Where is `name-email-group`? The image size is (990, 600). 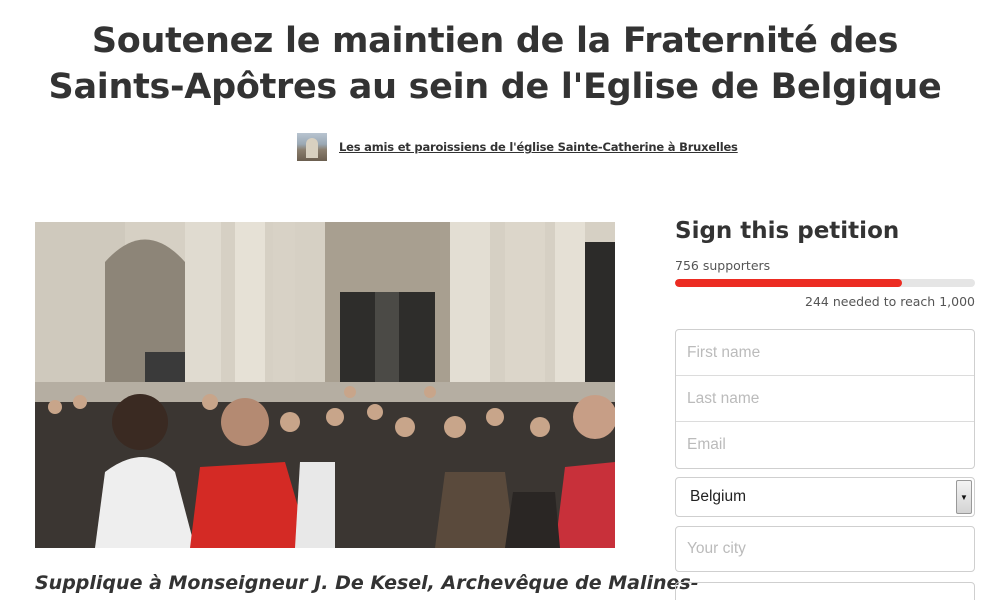
name-email-group is located at coordinates (825, 399).